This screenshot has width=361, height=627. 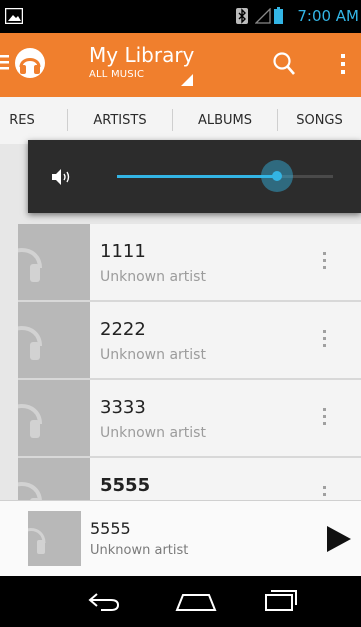 I want to click on dropdown-indicator-icon, so click(x=187, y=80).